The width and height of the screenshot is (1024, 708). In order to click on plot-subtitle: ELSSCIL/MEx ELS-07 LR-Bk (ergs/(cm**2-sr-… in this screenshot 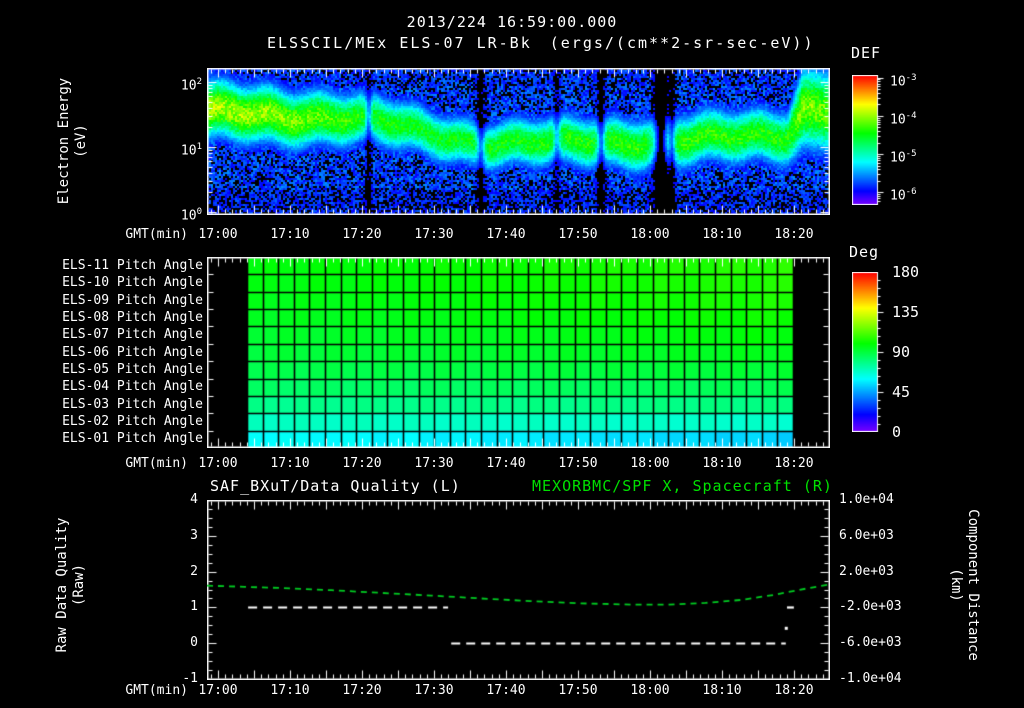, I will do `click(541, 43)`.